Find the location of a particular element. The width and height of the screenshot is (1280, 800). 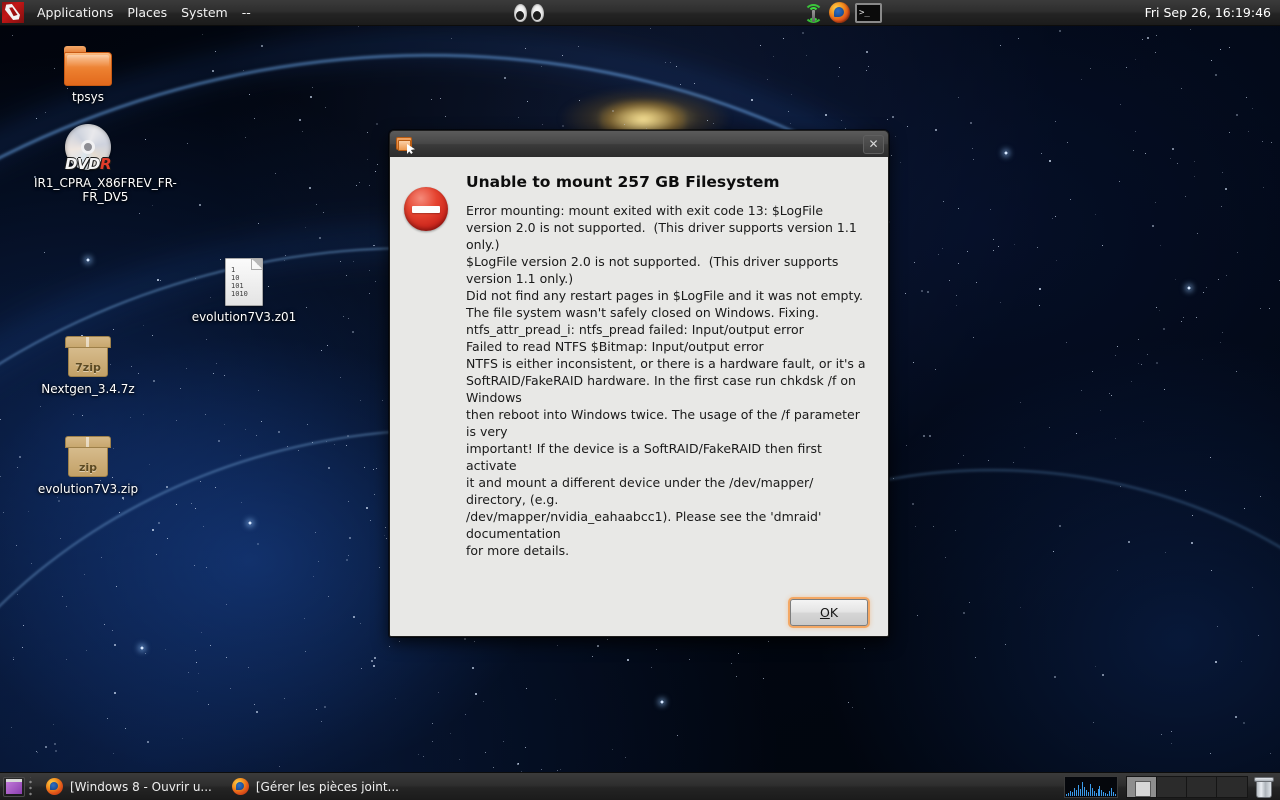

ok-button: OK is located at coordinates (829, 612).